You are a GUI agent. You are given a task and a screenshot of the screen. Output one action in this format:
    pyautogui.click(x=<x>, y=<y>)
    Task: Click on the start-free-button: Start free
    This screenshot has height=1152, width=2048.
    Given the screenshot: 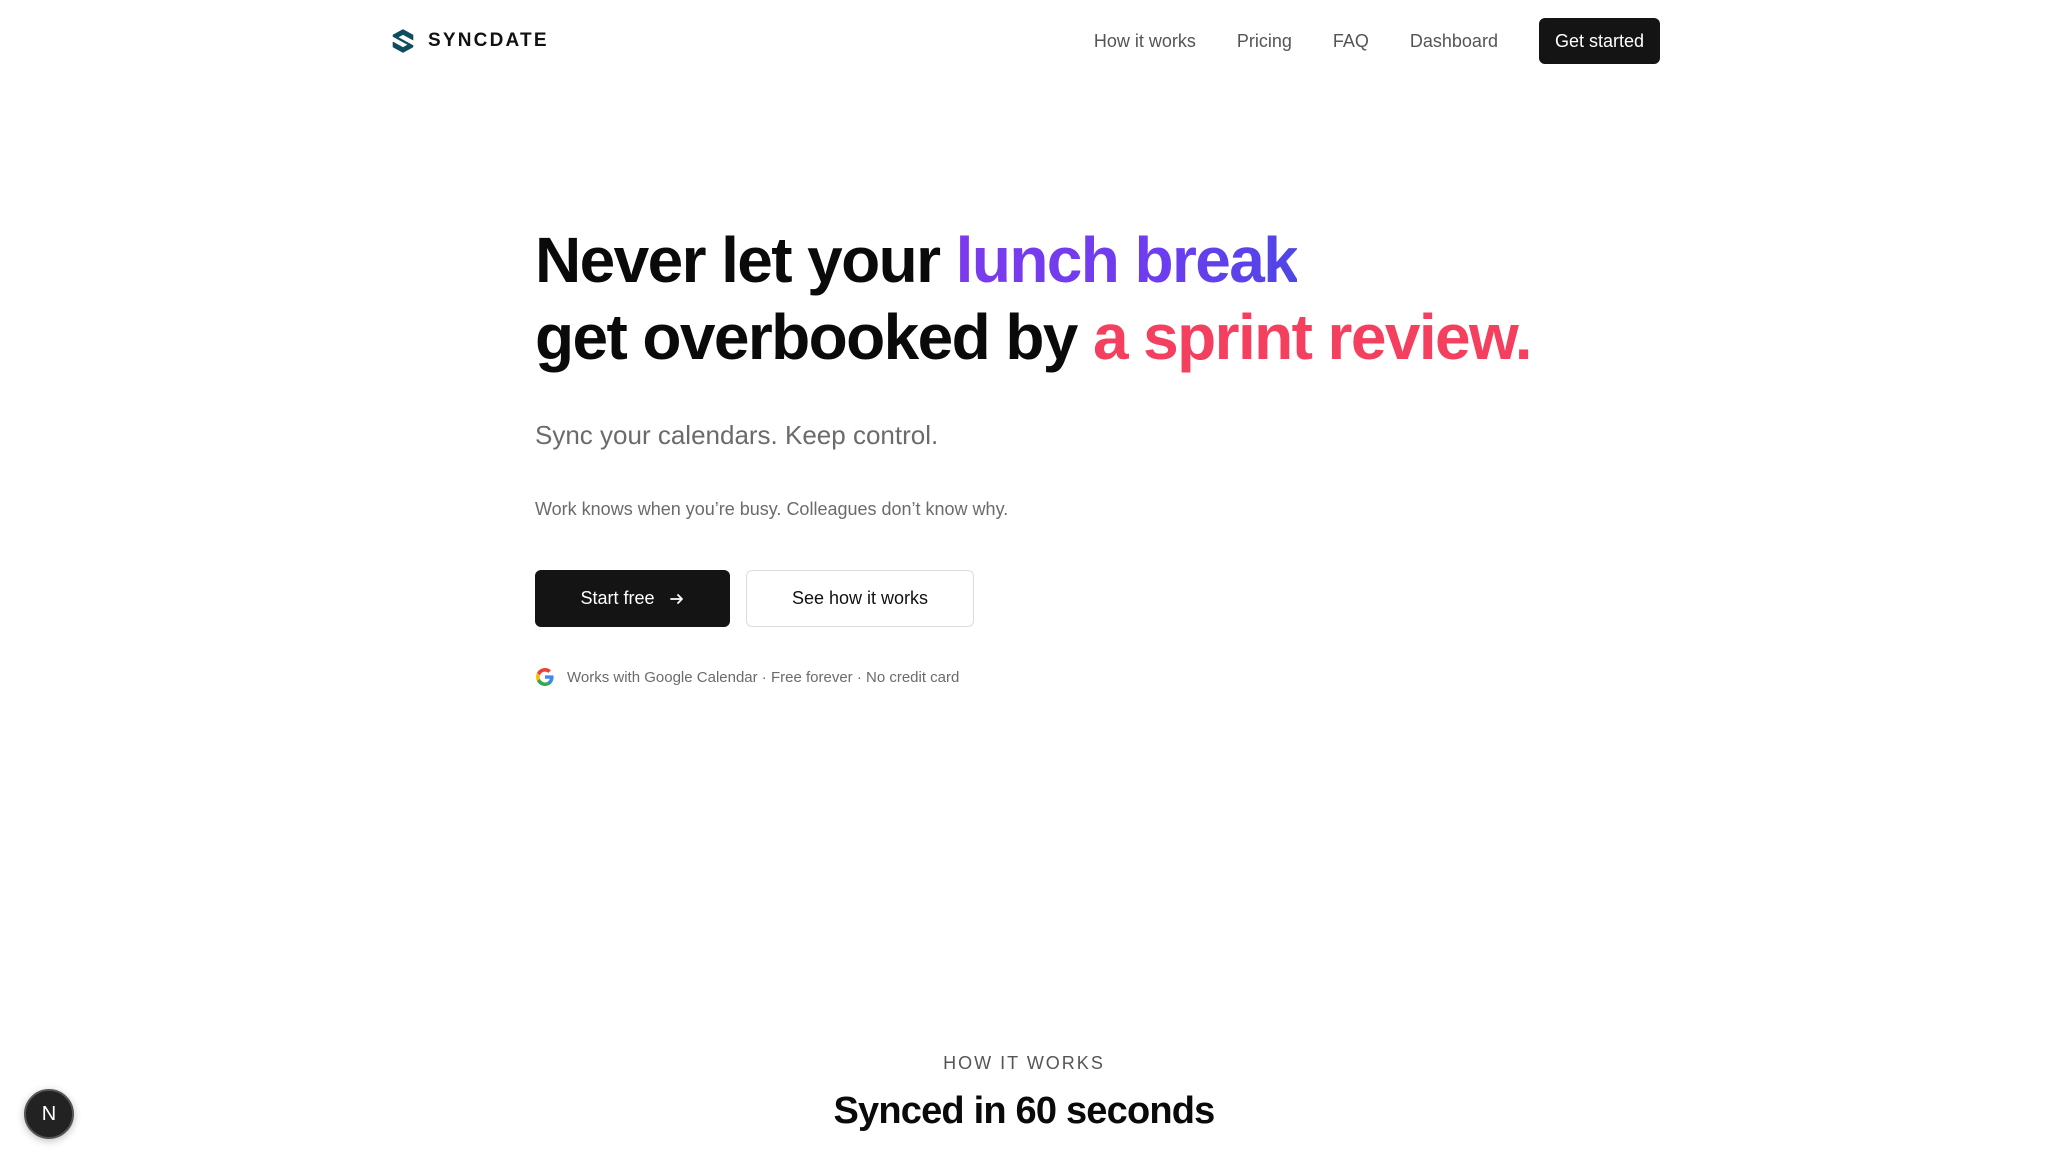 What is the action you would take?
    pyautogui.click(x=632, y=598)
    